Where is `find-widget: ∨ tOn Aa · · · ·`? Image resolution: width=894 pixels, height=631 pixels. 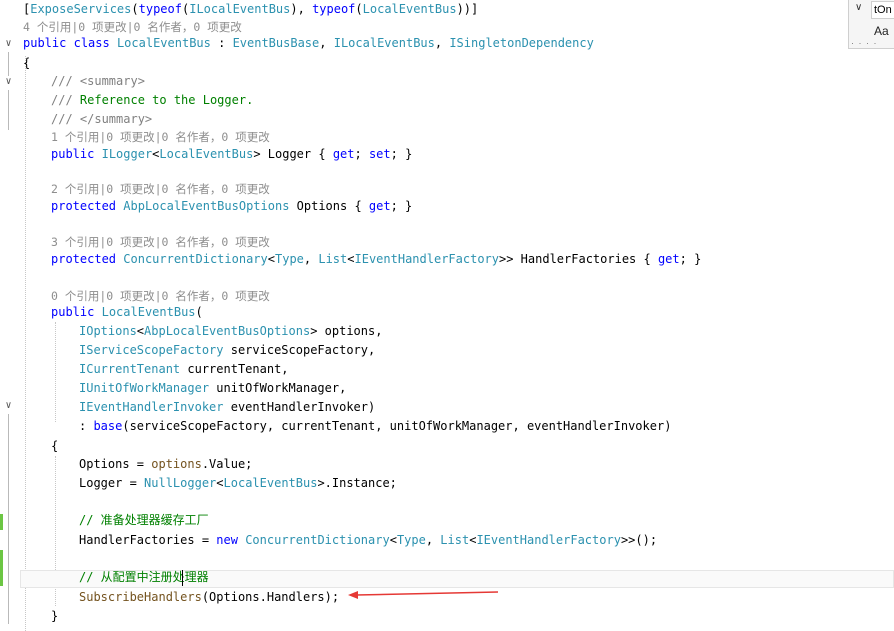
find-widget: ∨ tOn Aa · · · · is located at coordinates (871, 24).